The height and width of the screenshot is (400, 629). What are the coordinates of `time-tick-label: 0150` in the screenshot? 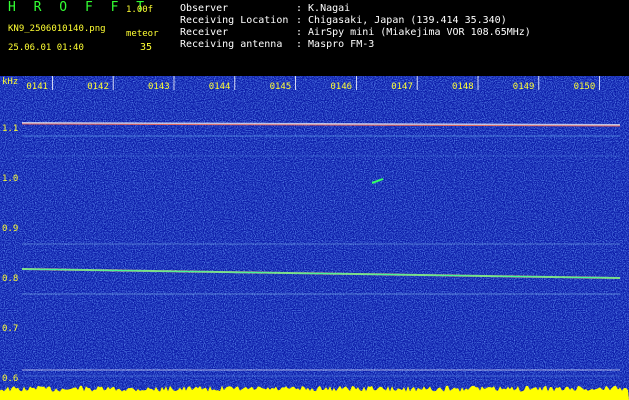 It's located at (585, 87).